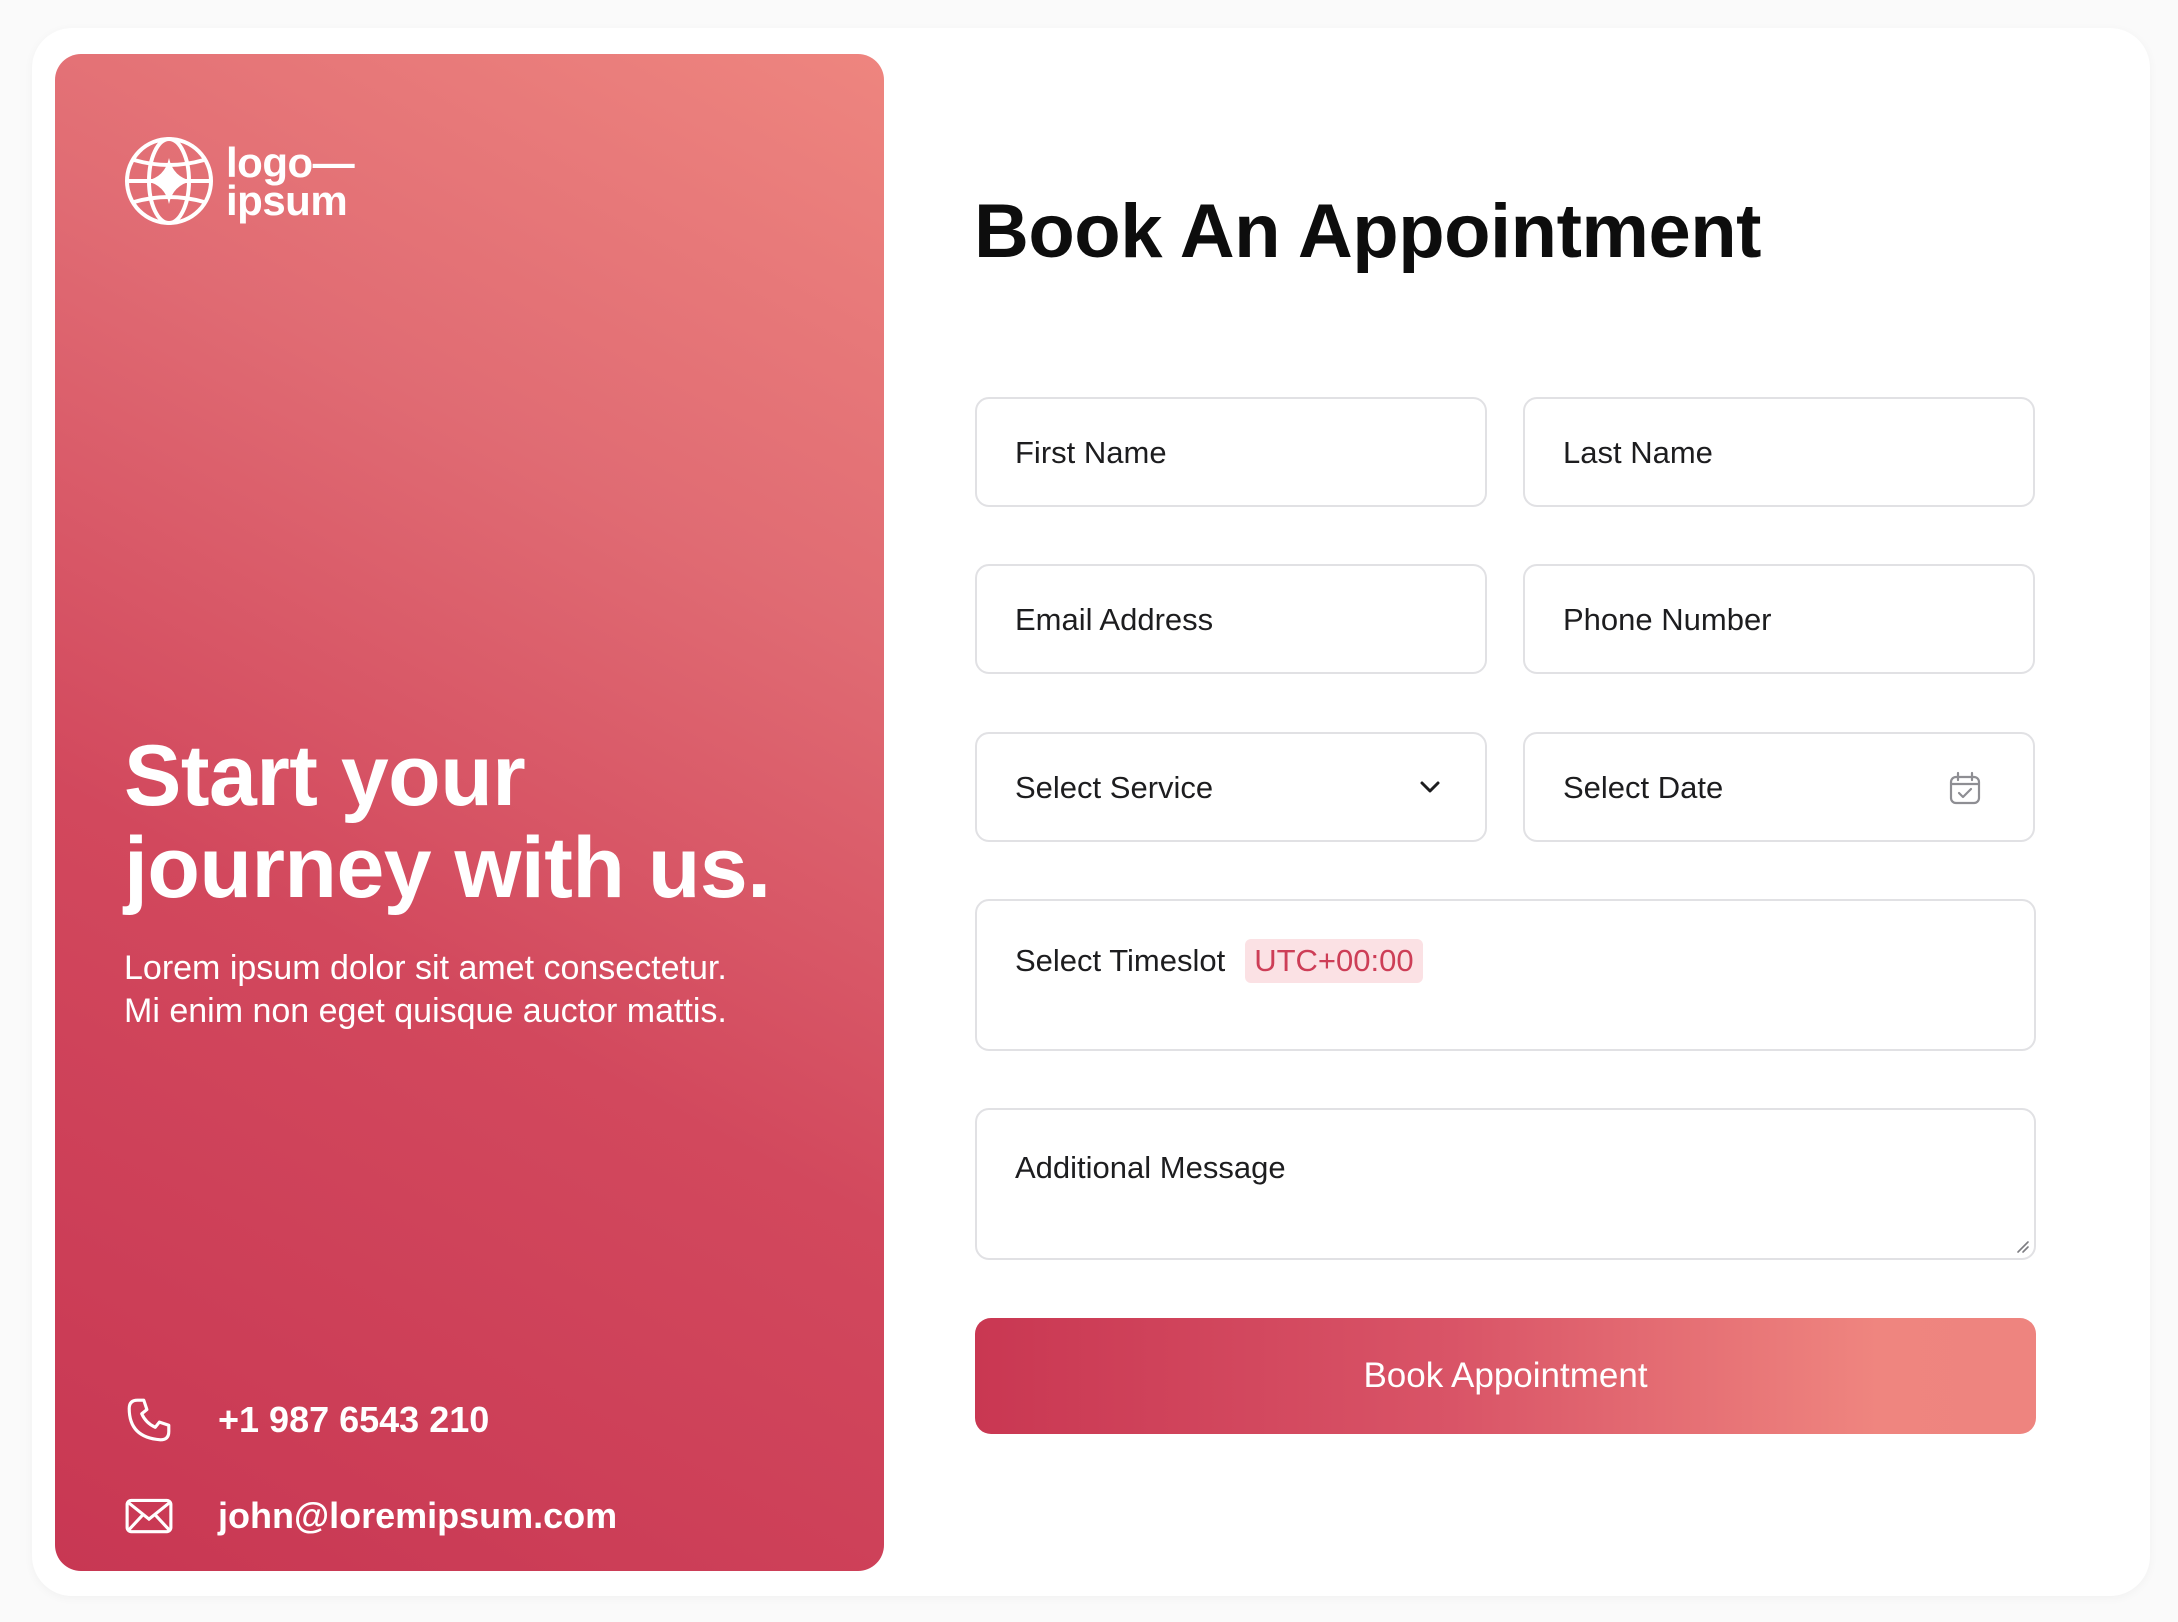 This screenshot has width=2178, height=1622. What do you see at coordinates (1505, 1184) in the screenshot?
I see `message-textarea: Additional Message` at bounding box center [1505, 1184].